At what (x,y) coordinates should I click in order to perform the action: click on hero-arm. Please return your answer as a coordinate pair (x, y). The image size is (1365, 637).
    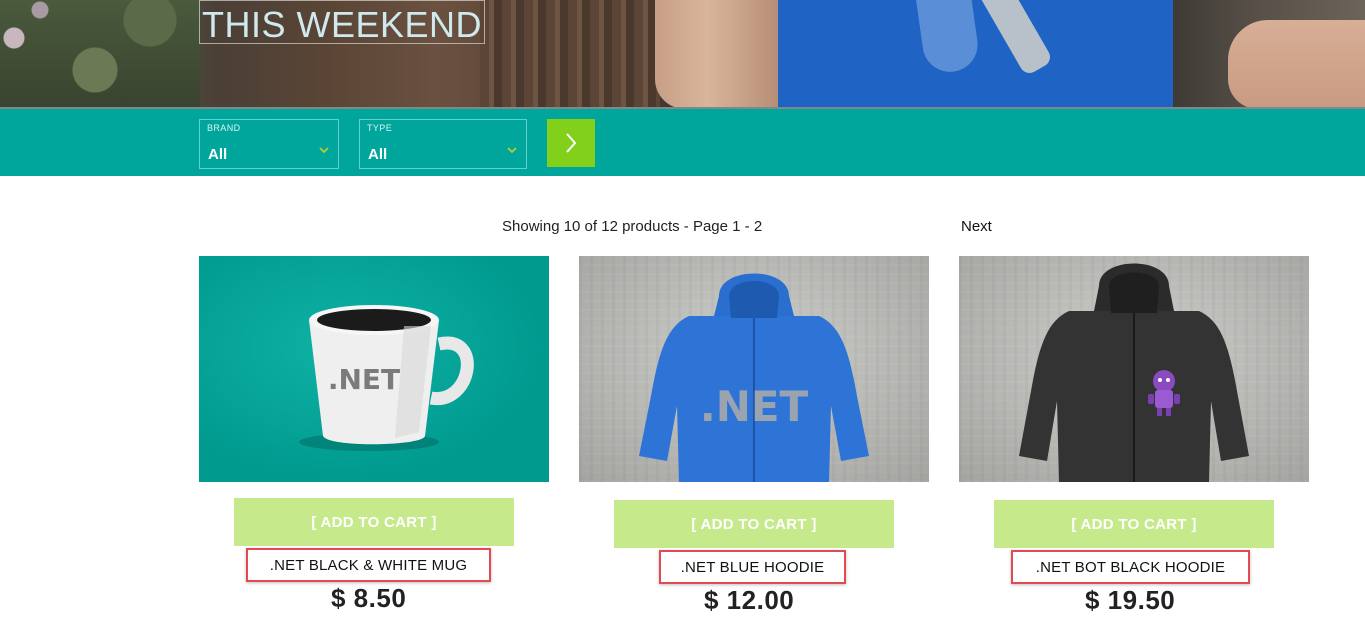
    Looking at the image, I should click on (720, 54).